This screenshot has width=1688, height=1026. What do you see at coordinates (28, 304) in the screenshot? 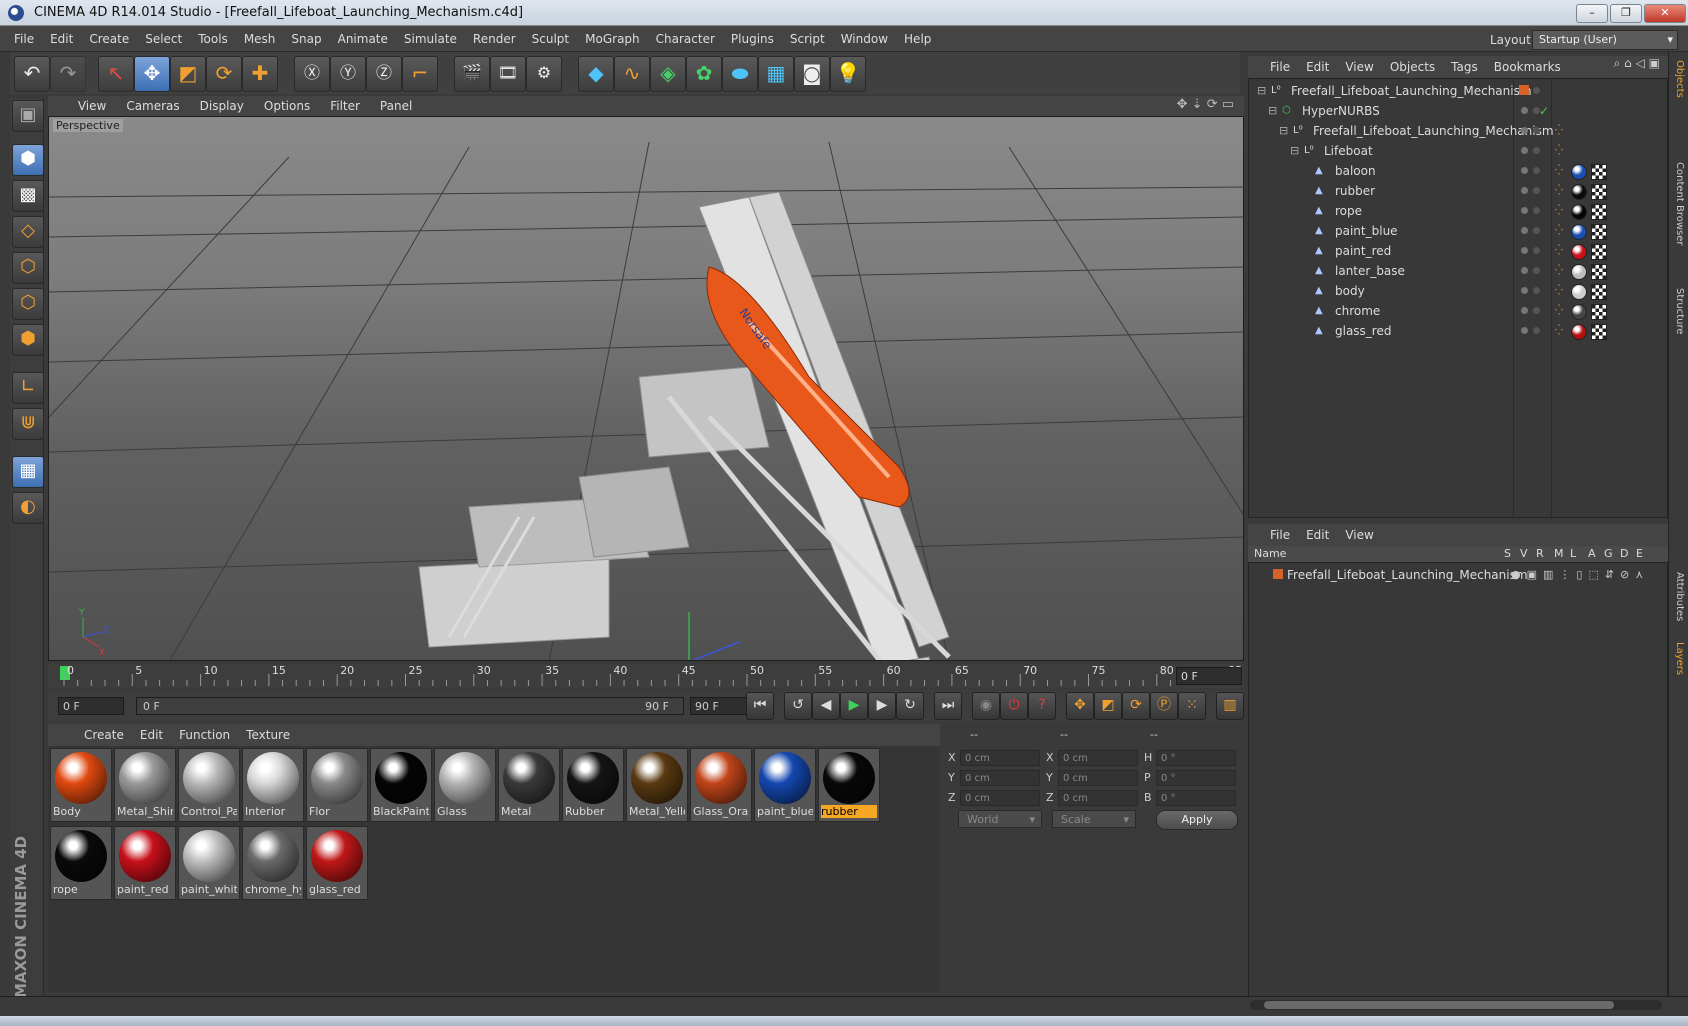
I see `edges-mode-icon: ⬡` at bounding box center [28, 304].